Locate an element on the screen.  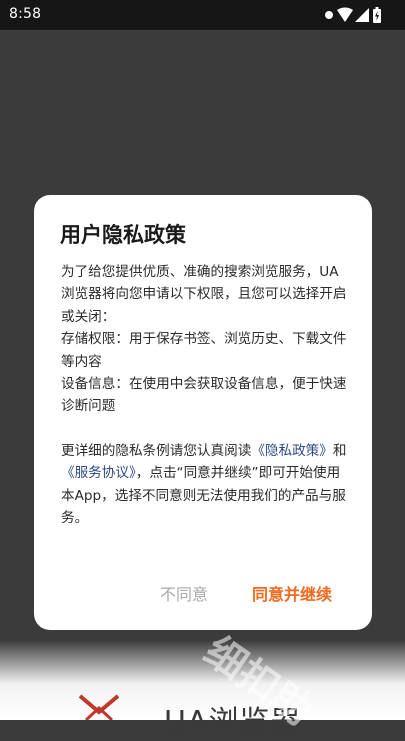
signal-icon is located at coordinates (362, 15).